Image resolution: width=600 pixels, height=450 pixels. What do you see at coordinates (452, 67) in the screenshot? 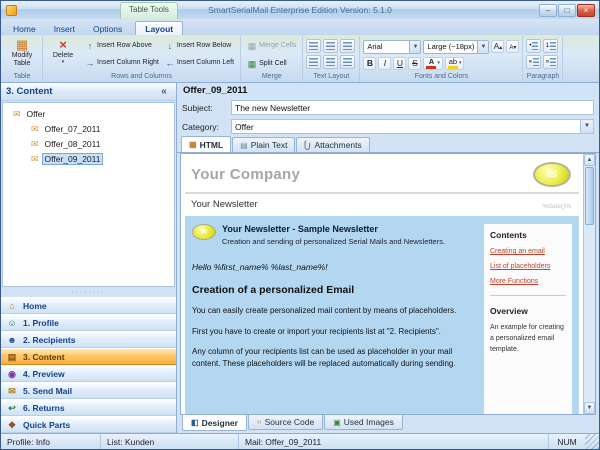
I see `highlight-swatch-icon` at bounding box center [452, 67].